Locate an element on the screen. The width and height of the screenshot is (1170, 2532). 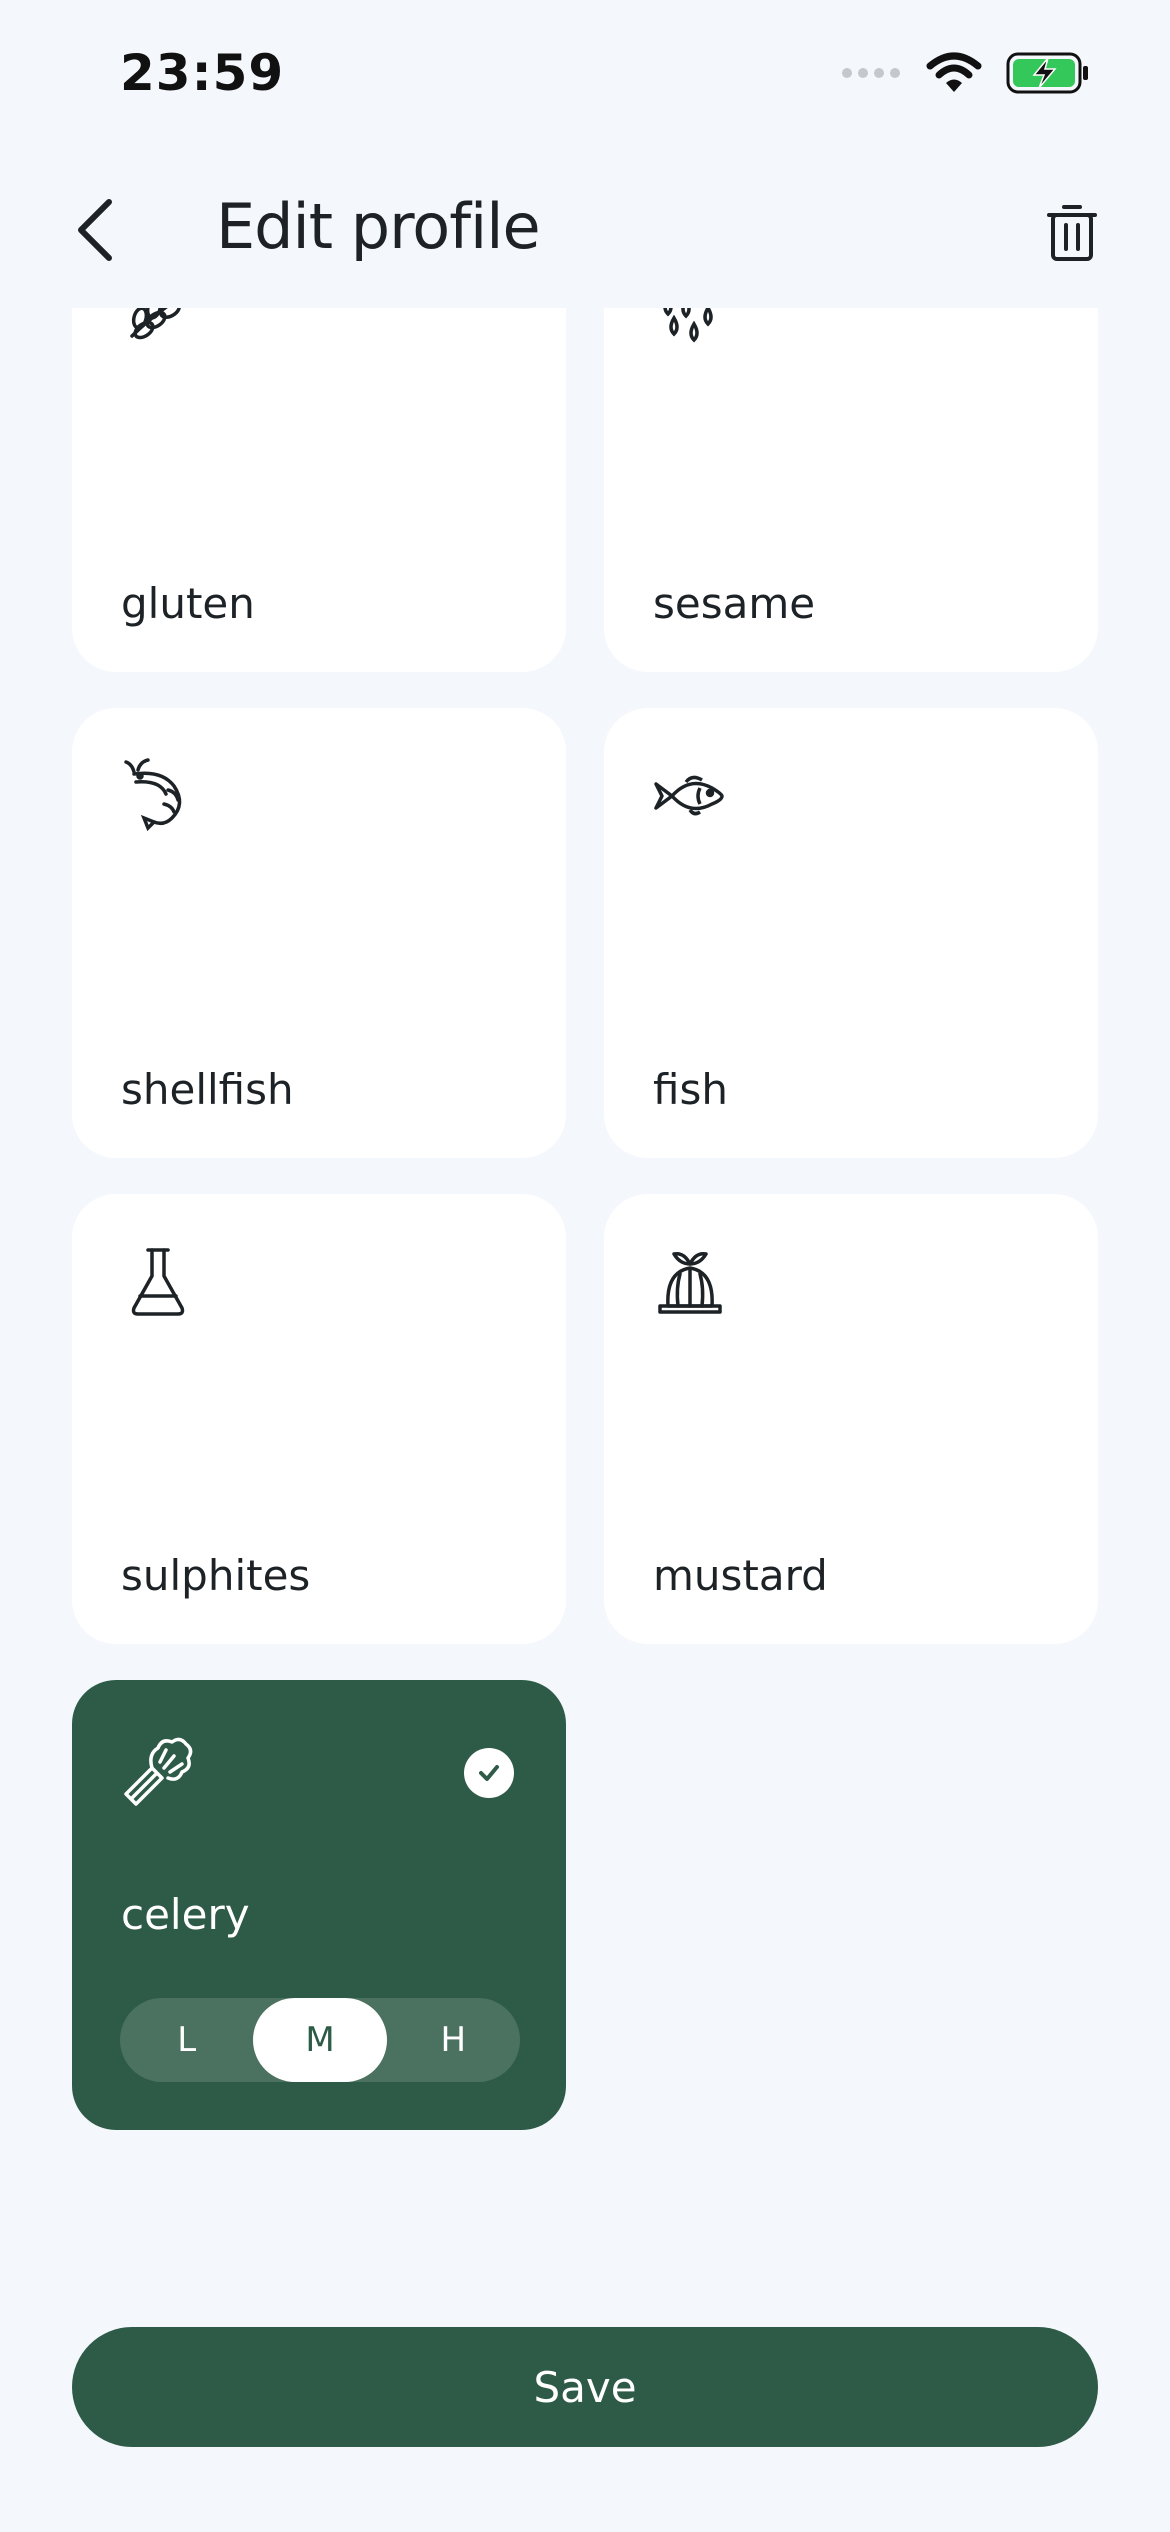
battery-charging-icon is located at coordinates (1048, 73).